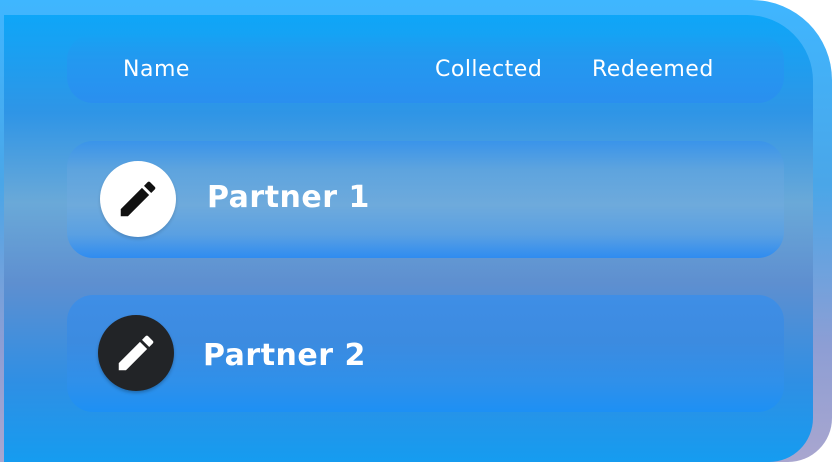  Describe the element at coordinates (653, 69) in the screenshot. I see `column-header-redeemed: Redeemed` at that location.